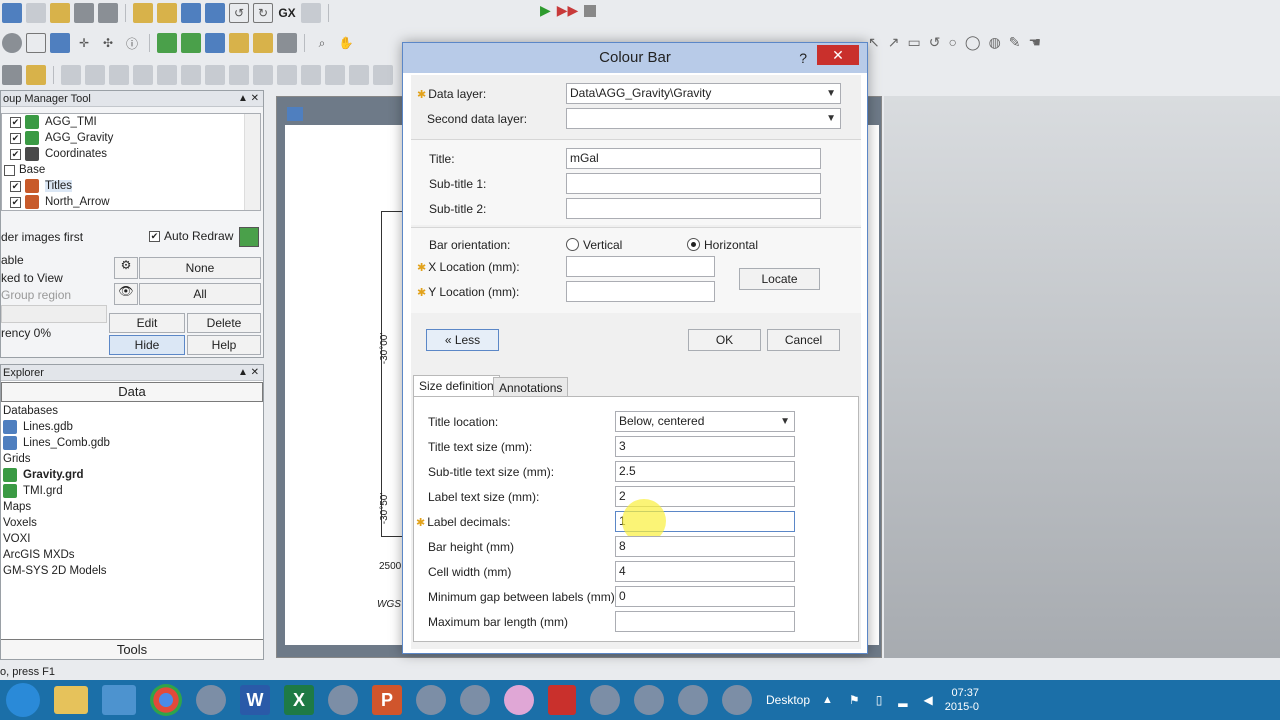 The image size is (1280, 720). What do you see at coordinates (131, 170) in the screenshot?
I see `layer-item: Base` at bounding box center [131, 170].